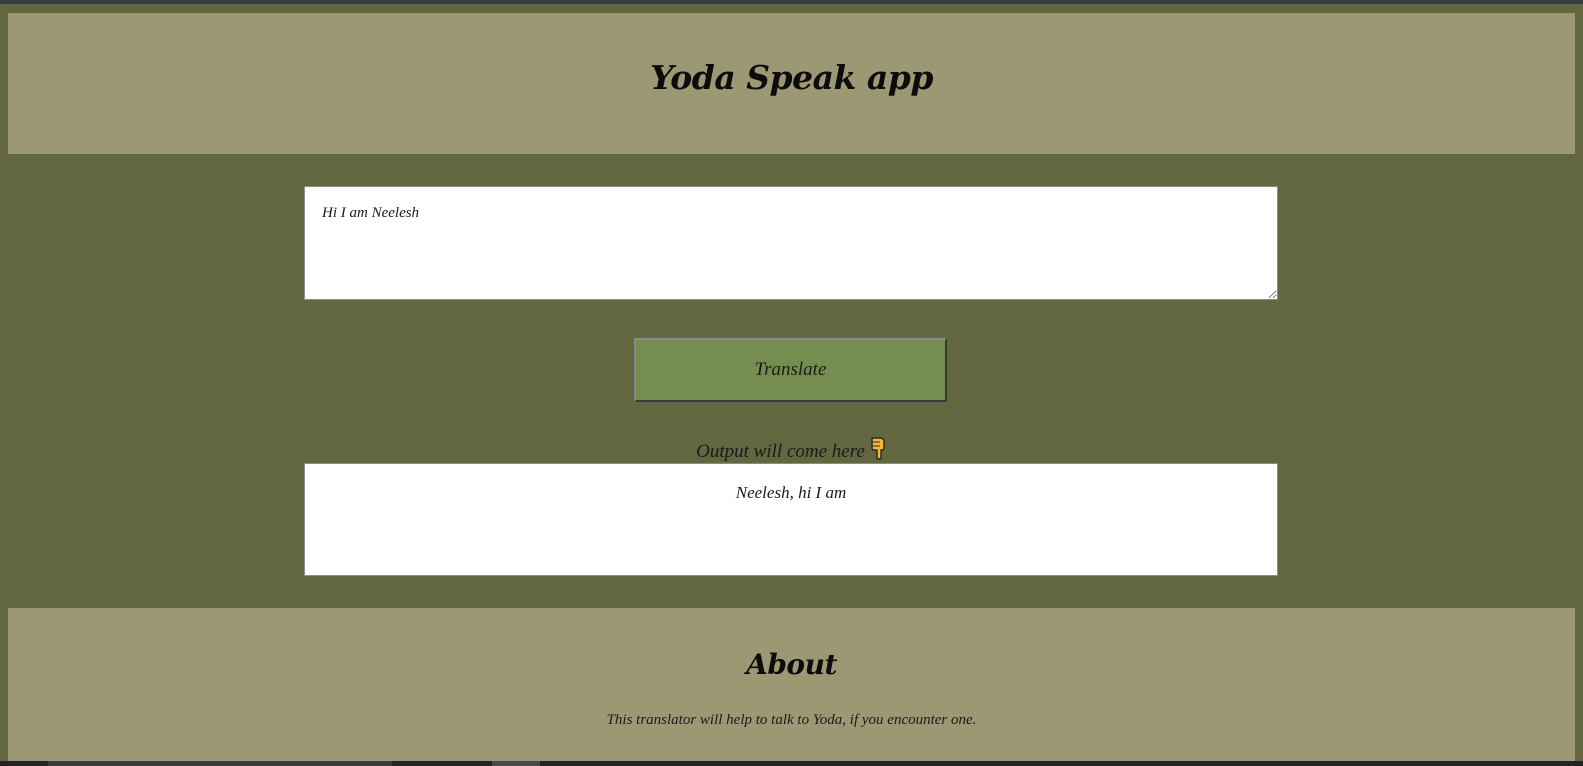 The image size is (1583, 766). I want to click on window-top-strip, so click(791, 2).